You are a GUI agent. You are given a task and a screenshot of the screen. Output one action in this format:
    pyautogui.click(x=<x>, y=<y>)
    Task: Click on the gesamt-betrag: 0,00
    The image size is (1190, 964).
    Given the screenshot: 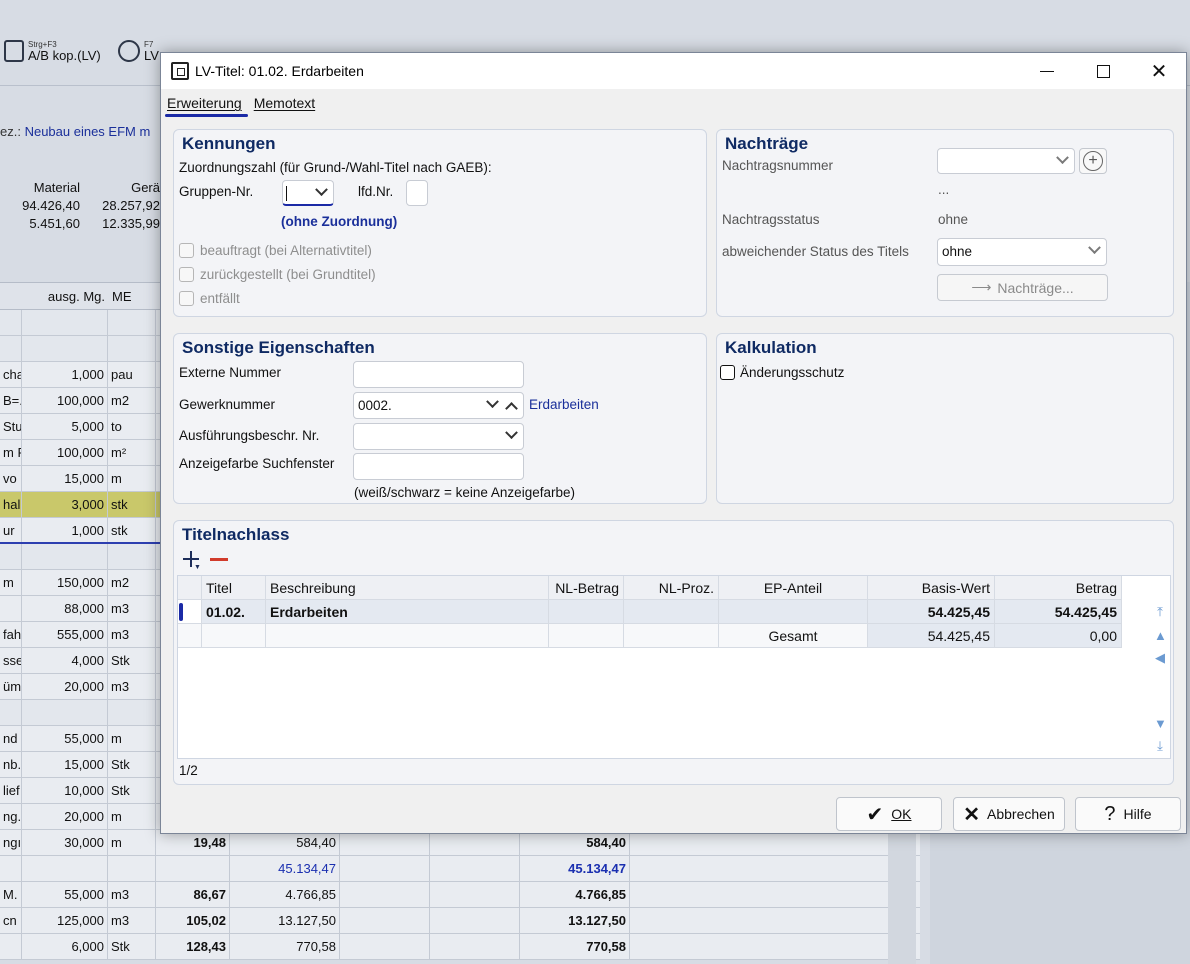 What is the action you would take?
    pyautogui.click(x=1058, y=636)
    